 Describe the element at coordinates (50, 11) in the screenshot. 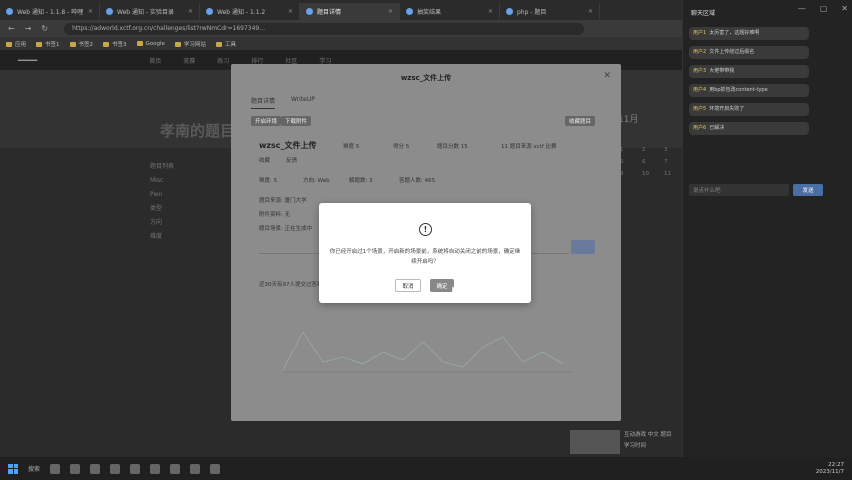

I see `browser-tab: Web 通知 - 1.1.8 - 哔哩 ✕` at that location.